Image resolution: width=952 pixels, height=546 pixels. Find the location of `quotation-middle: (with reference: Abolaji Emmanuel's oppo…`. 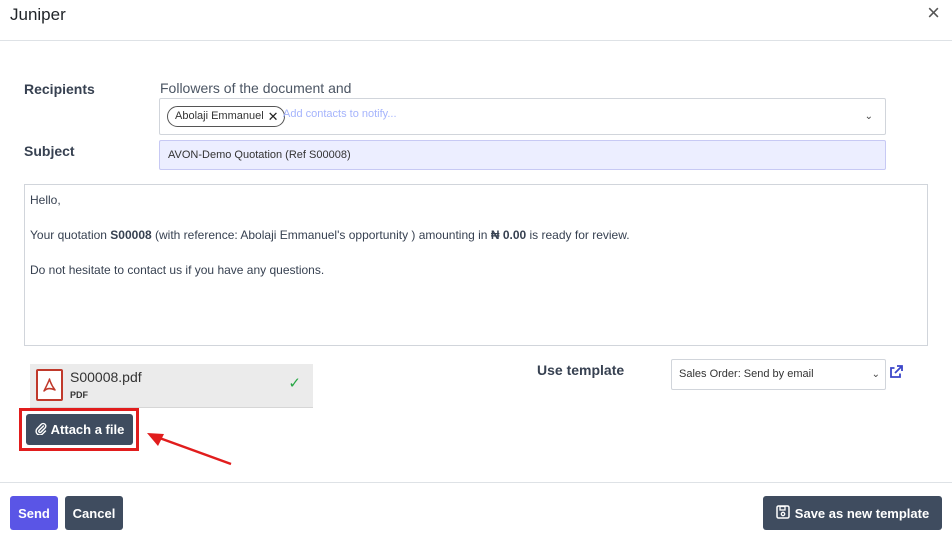

quotation-middle: (with reference: Abolaji Emmanuel's oppo… is located at coordinates (321, 235).